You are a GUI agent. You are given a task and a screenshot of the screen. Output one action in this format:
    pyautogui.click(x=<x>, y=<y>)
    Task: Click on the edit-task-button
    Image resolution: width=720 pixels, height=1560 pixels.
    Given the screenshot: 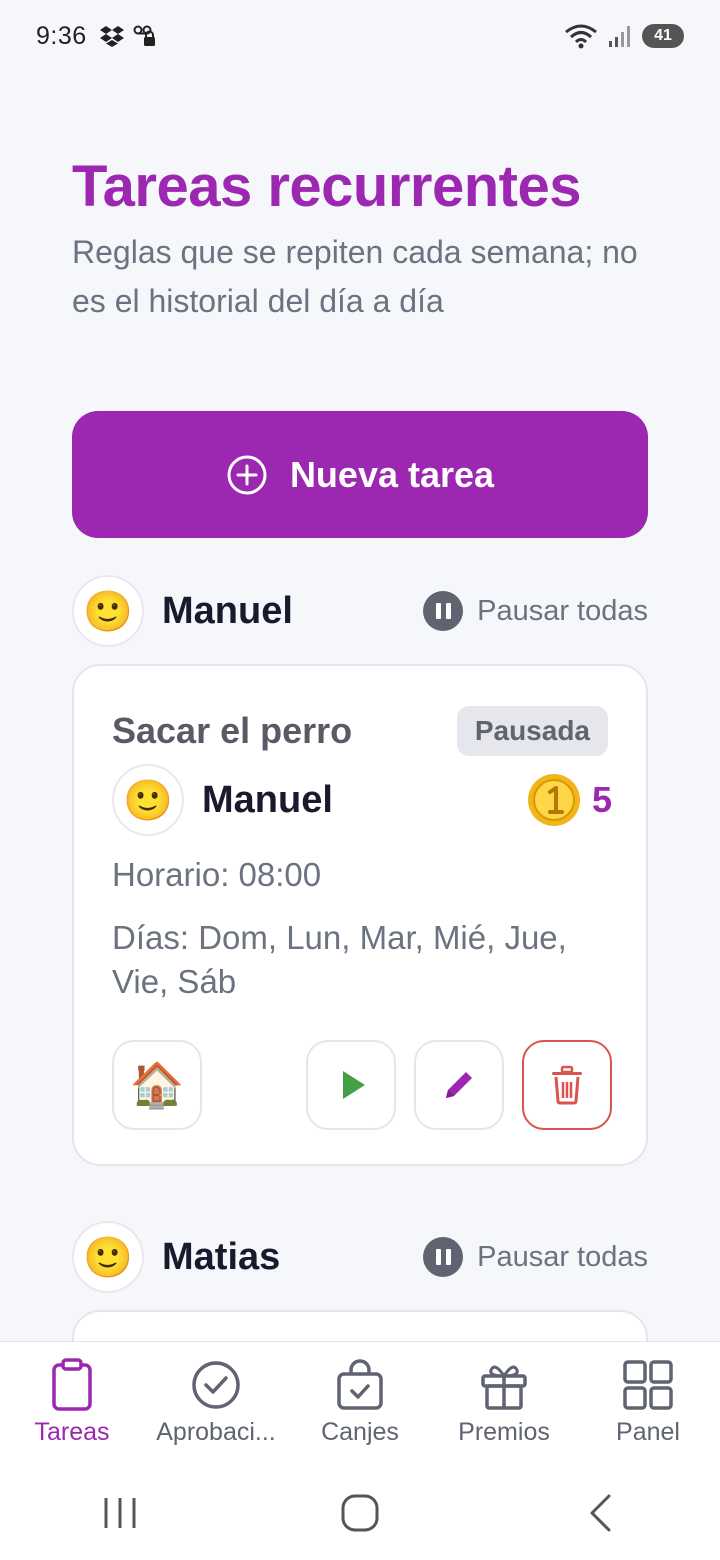 What is the action you would take?
    pyautogui.click(x=459, y=1085)
    